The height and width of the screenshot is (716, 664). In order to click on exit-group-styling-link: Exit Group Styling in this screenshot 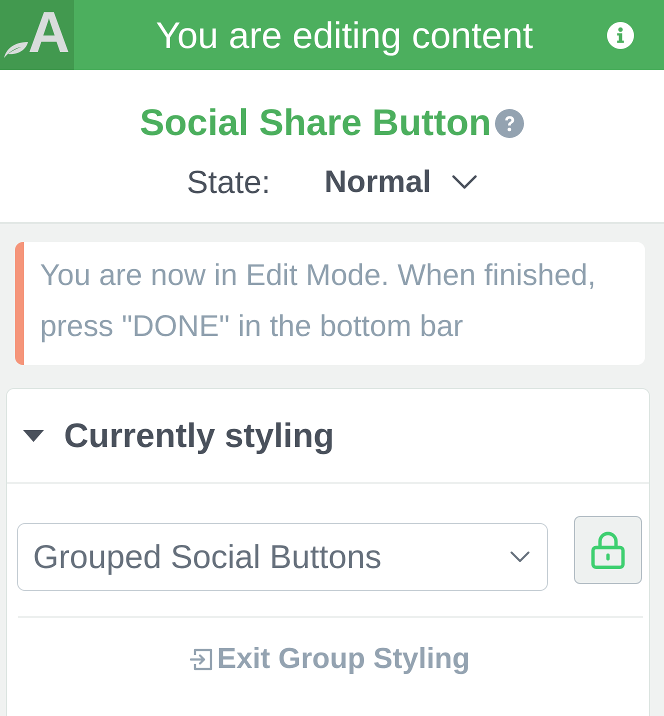, I will do `click(330, 659)`.